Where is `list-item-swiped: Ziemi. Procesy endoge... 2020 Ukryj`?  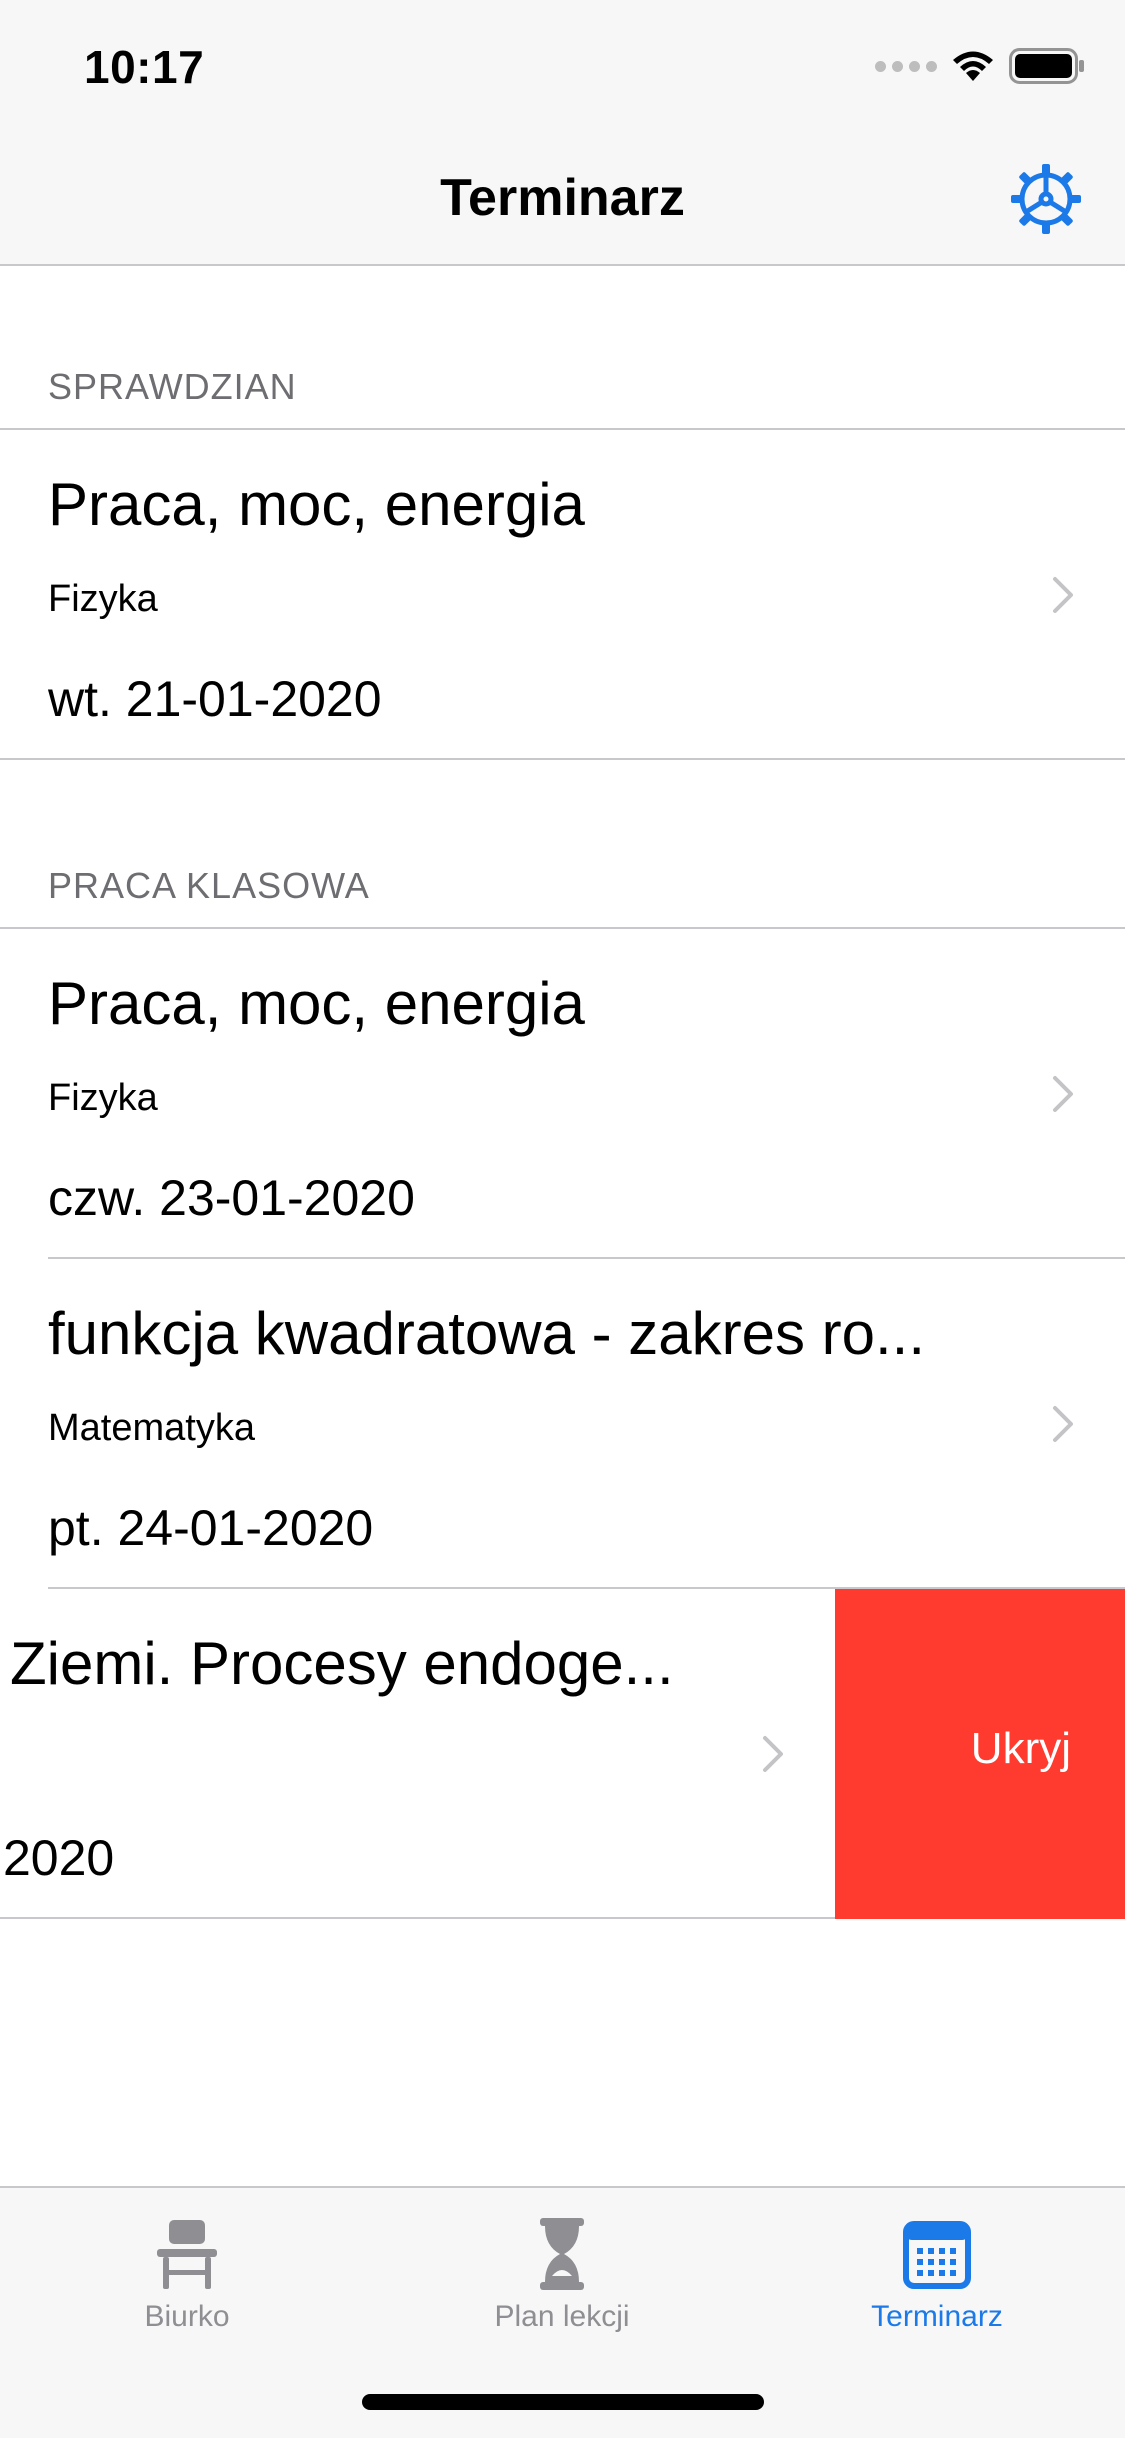
list-item-swiped: Ziemi. Procesy endoge... 2020 Ukryj is located at coordinates (562, 1754).